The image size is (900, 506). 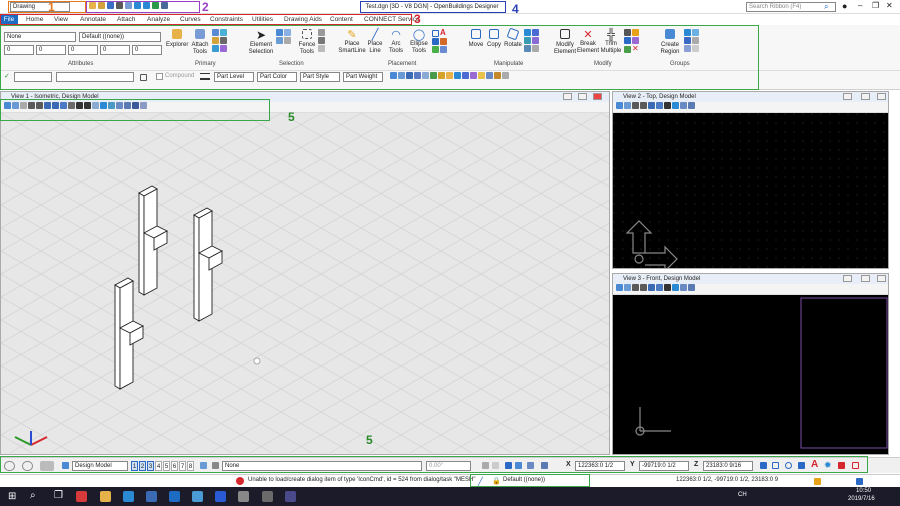 What do you see at coordinates (817, 481) in the screenshot?
I see `notification-icon` at bounding box center [817, 481].